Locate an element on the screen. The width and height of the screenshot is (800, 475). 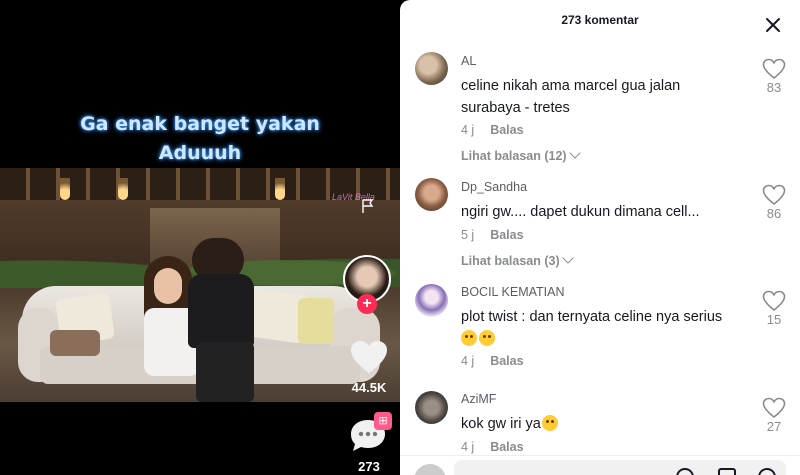
emoji-row is located at coordinates (479, 339).